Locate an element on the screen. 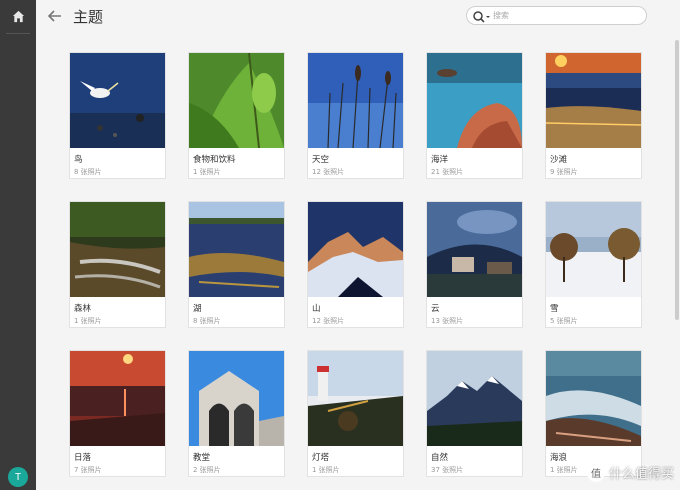 This screenshot has width=680, height=490. topic-photo-count: 13 张照片 is located at coordinates (447, 321).